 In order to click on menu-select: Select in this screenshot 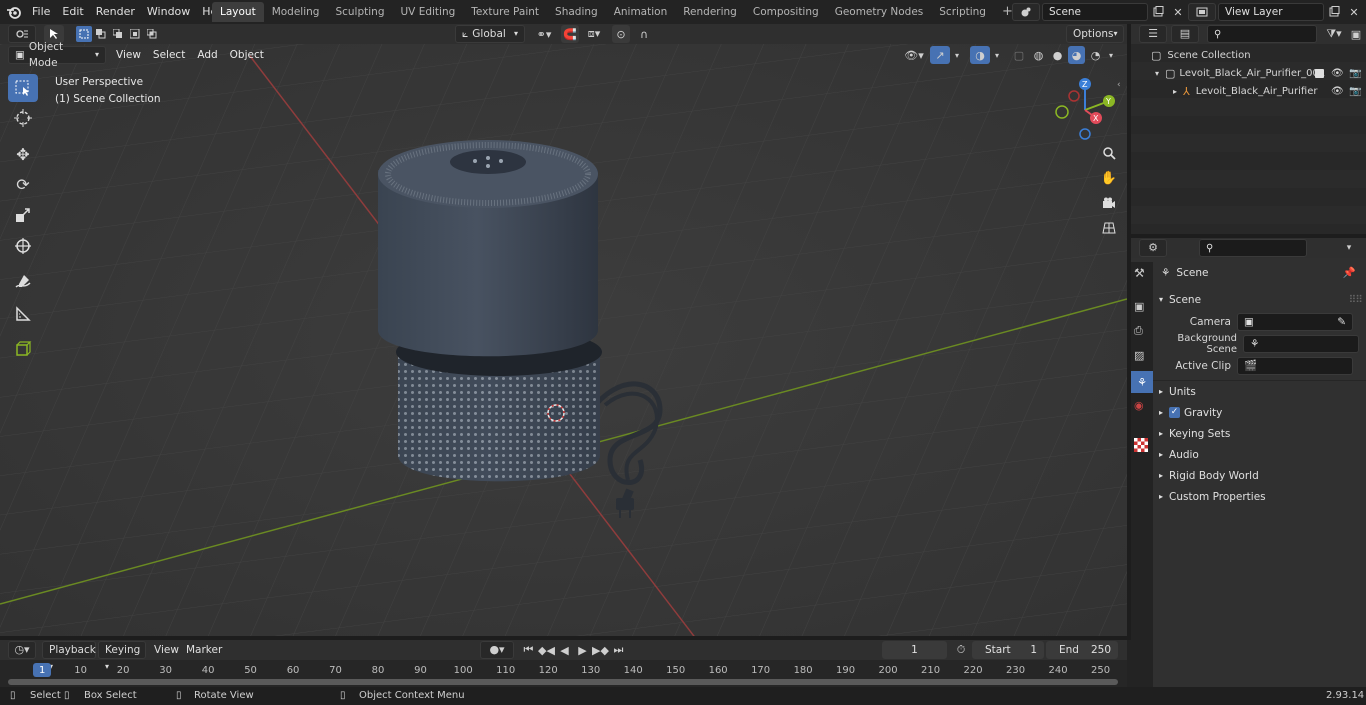, I will do `click(169, 55)`.